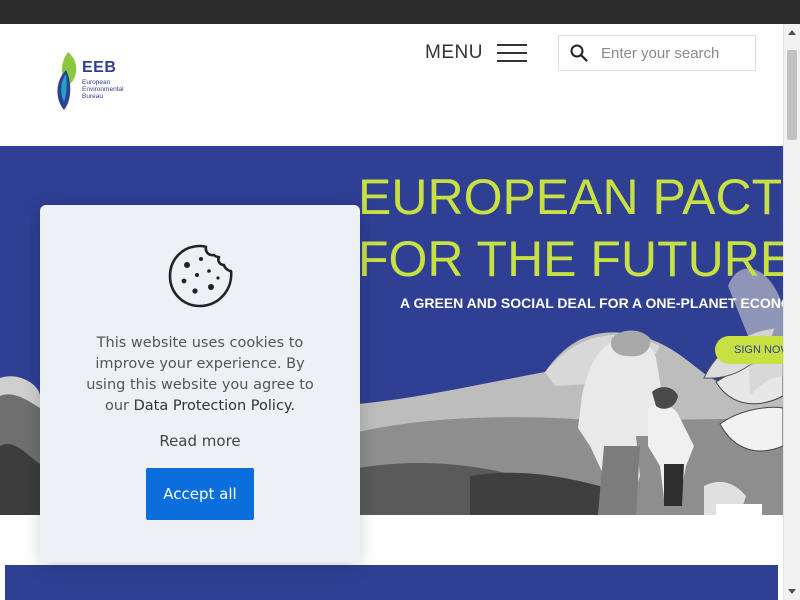 Image resolution: width=800 pixels, height=600 pixels. I want to click on hamburger-icon, so click(511, 53).